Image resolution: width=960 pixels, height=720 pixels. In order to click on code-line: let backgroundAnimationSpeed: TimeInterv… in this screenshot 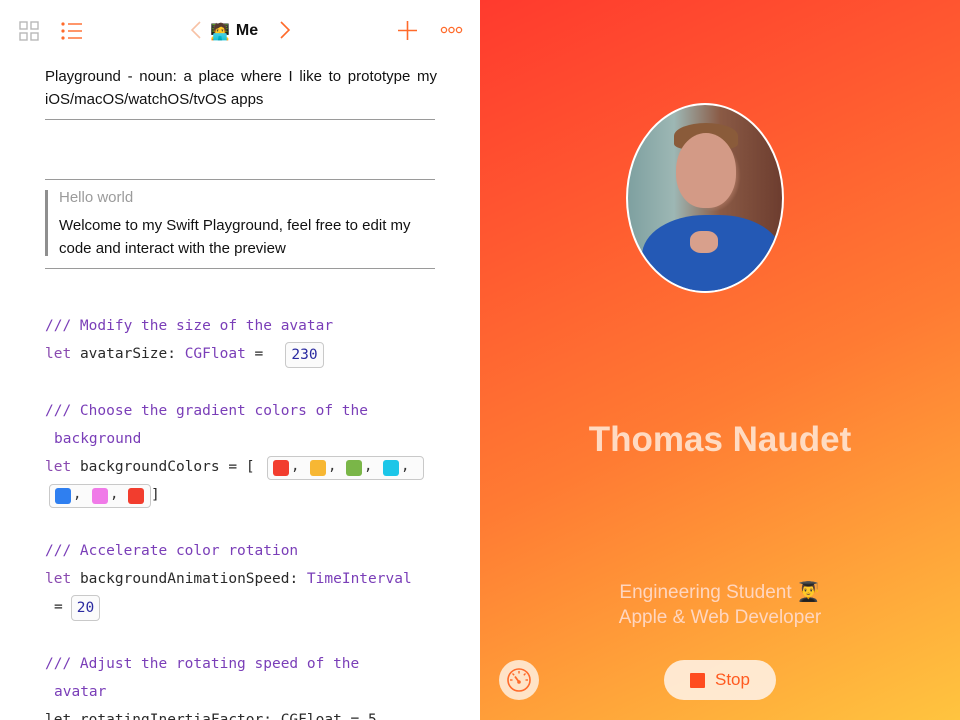, I will do `click(228, 579)`.